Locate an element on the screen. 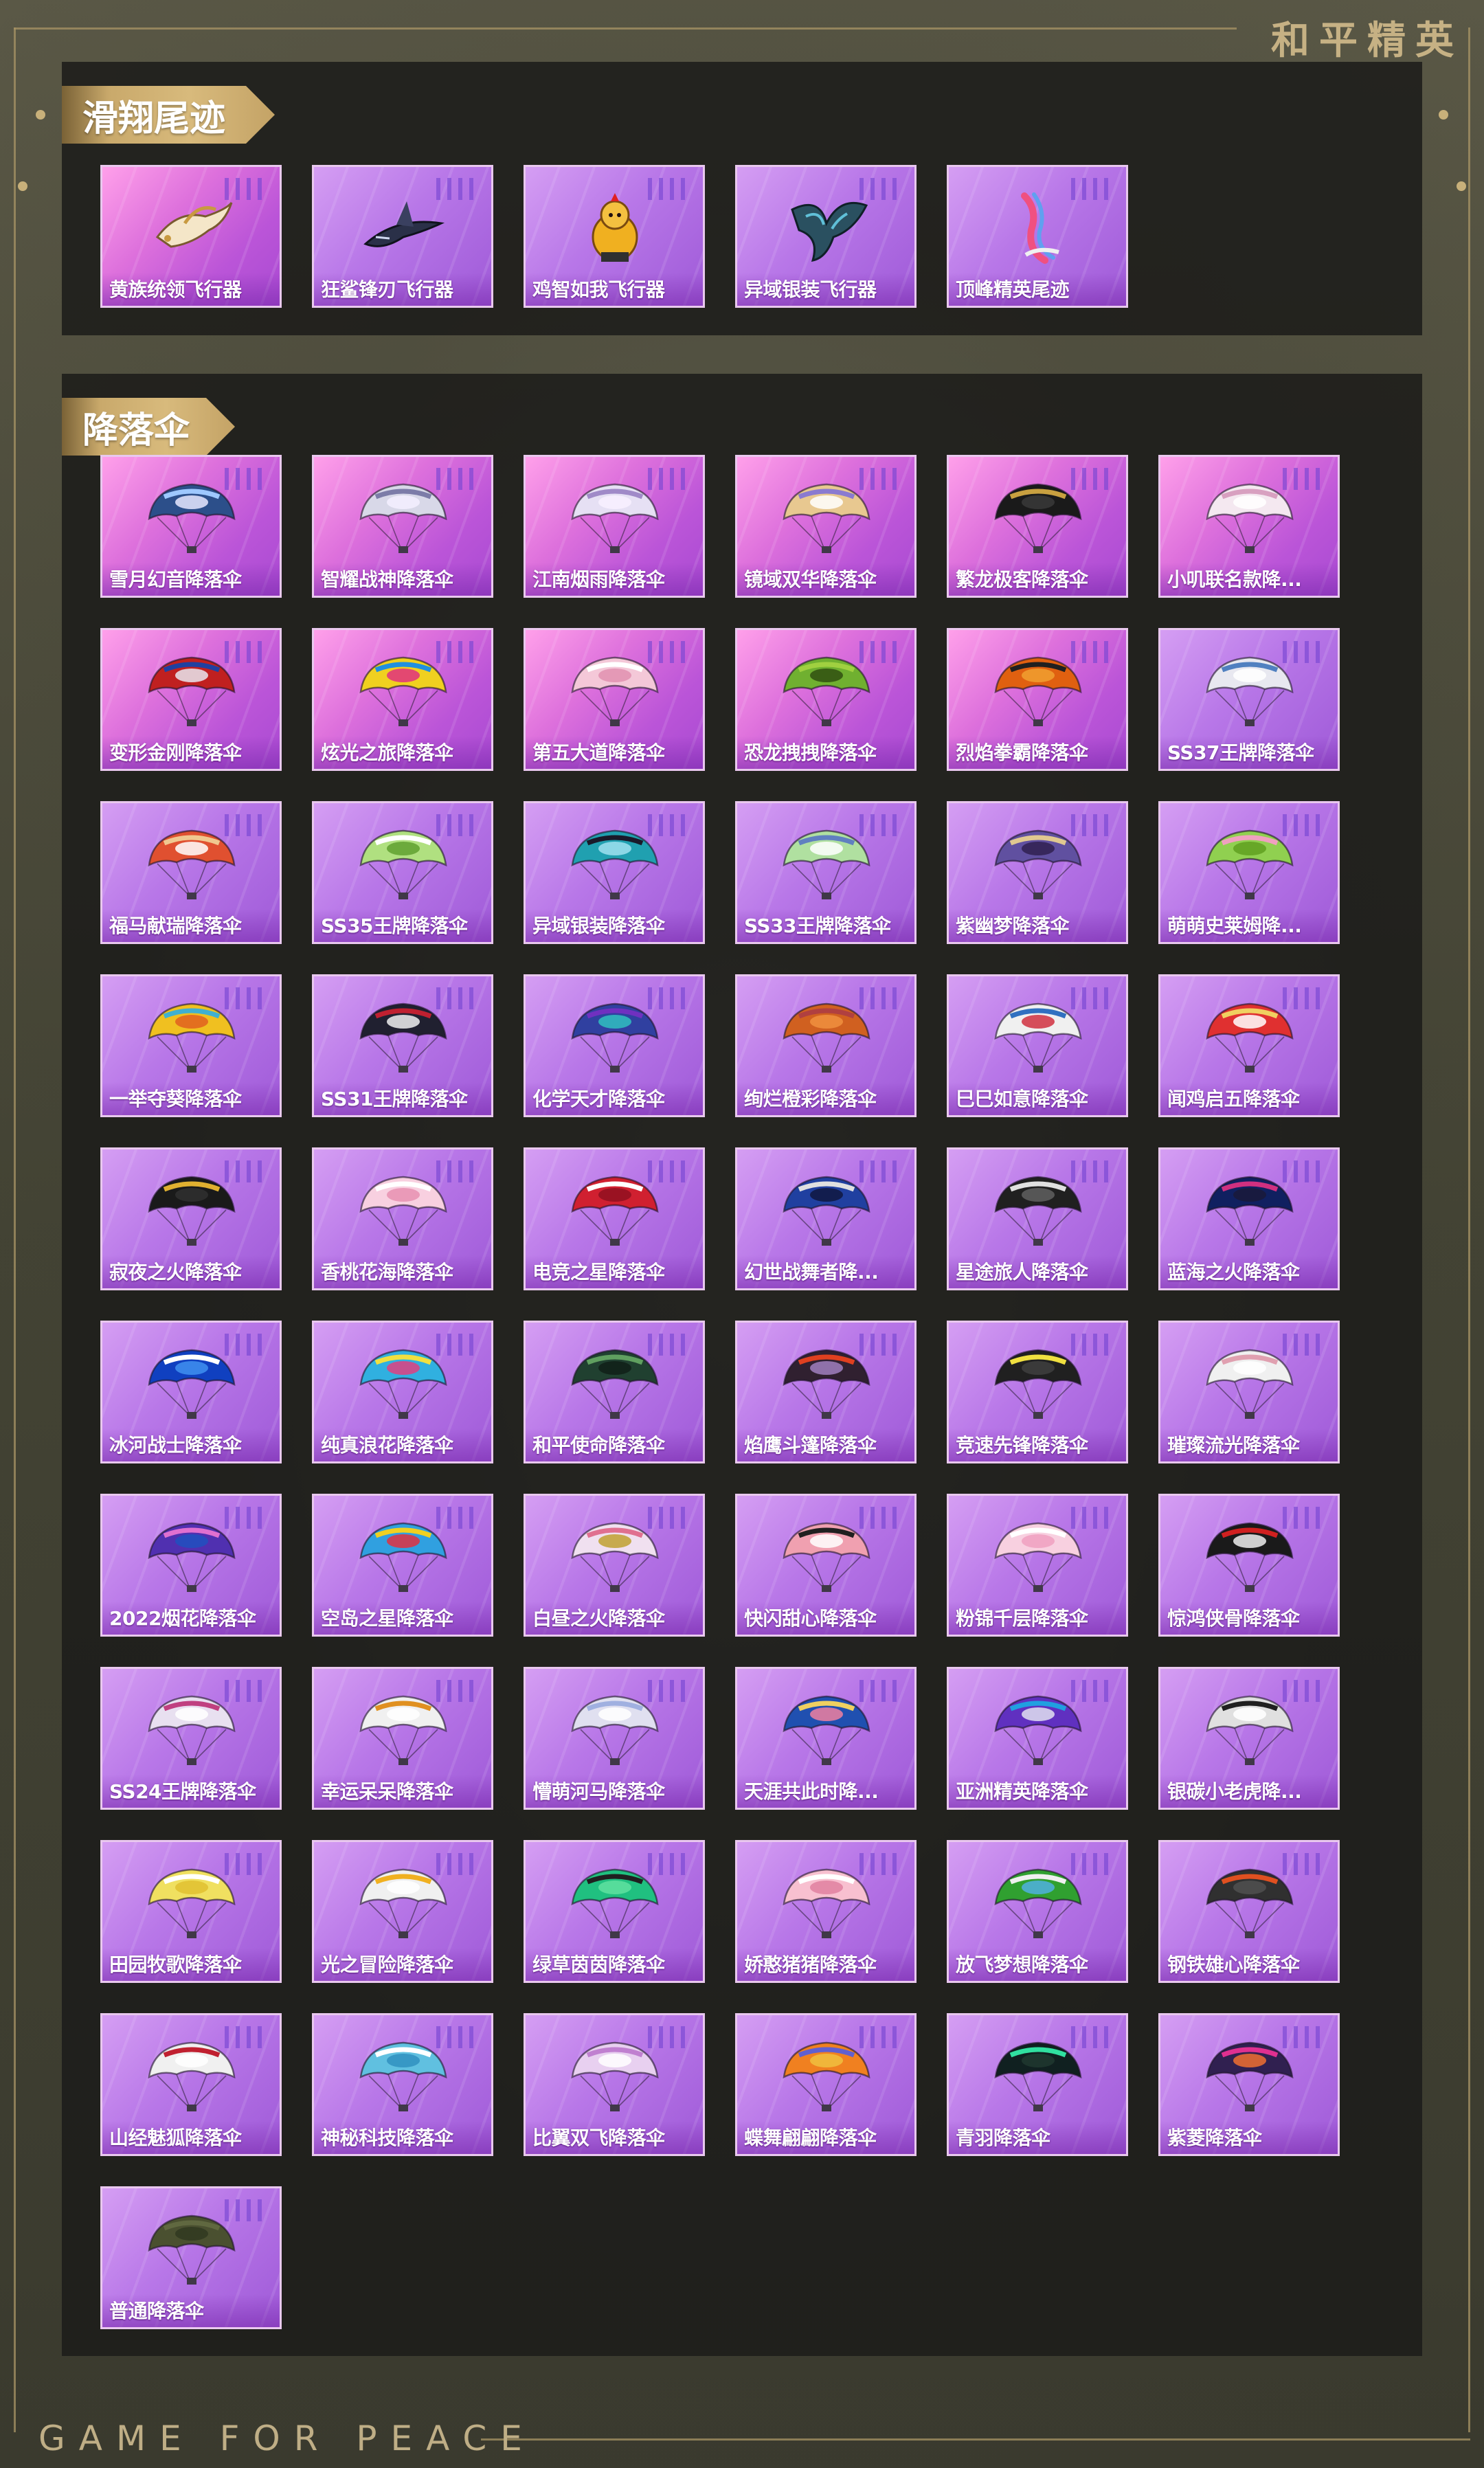 The height and width of the screenshot is (2468, 1484). card-label: 巳巳如意降落伞 is located at coordinates (1022, 1099).